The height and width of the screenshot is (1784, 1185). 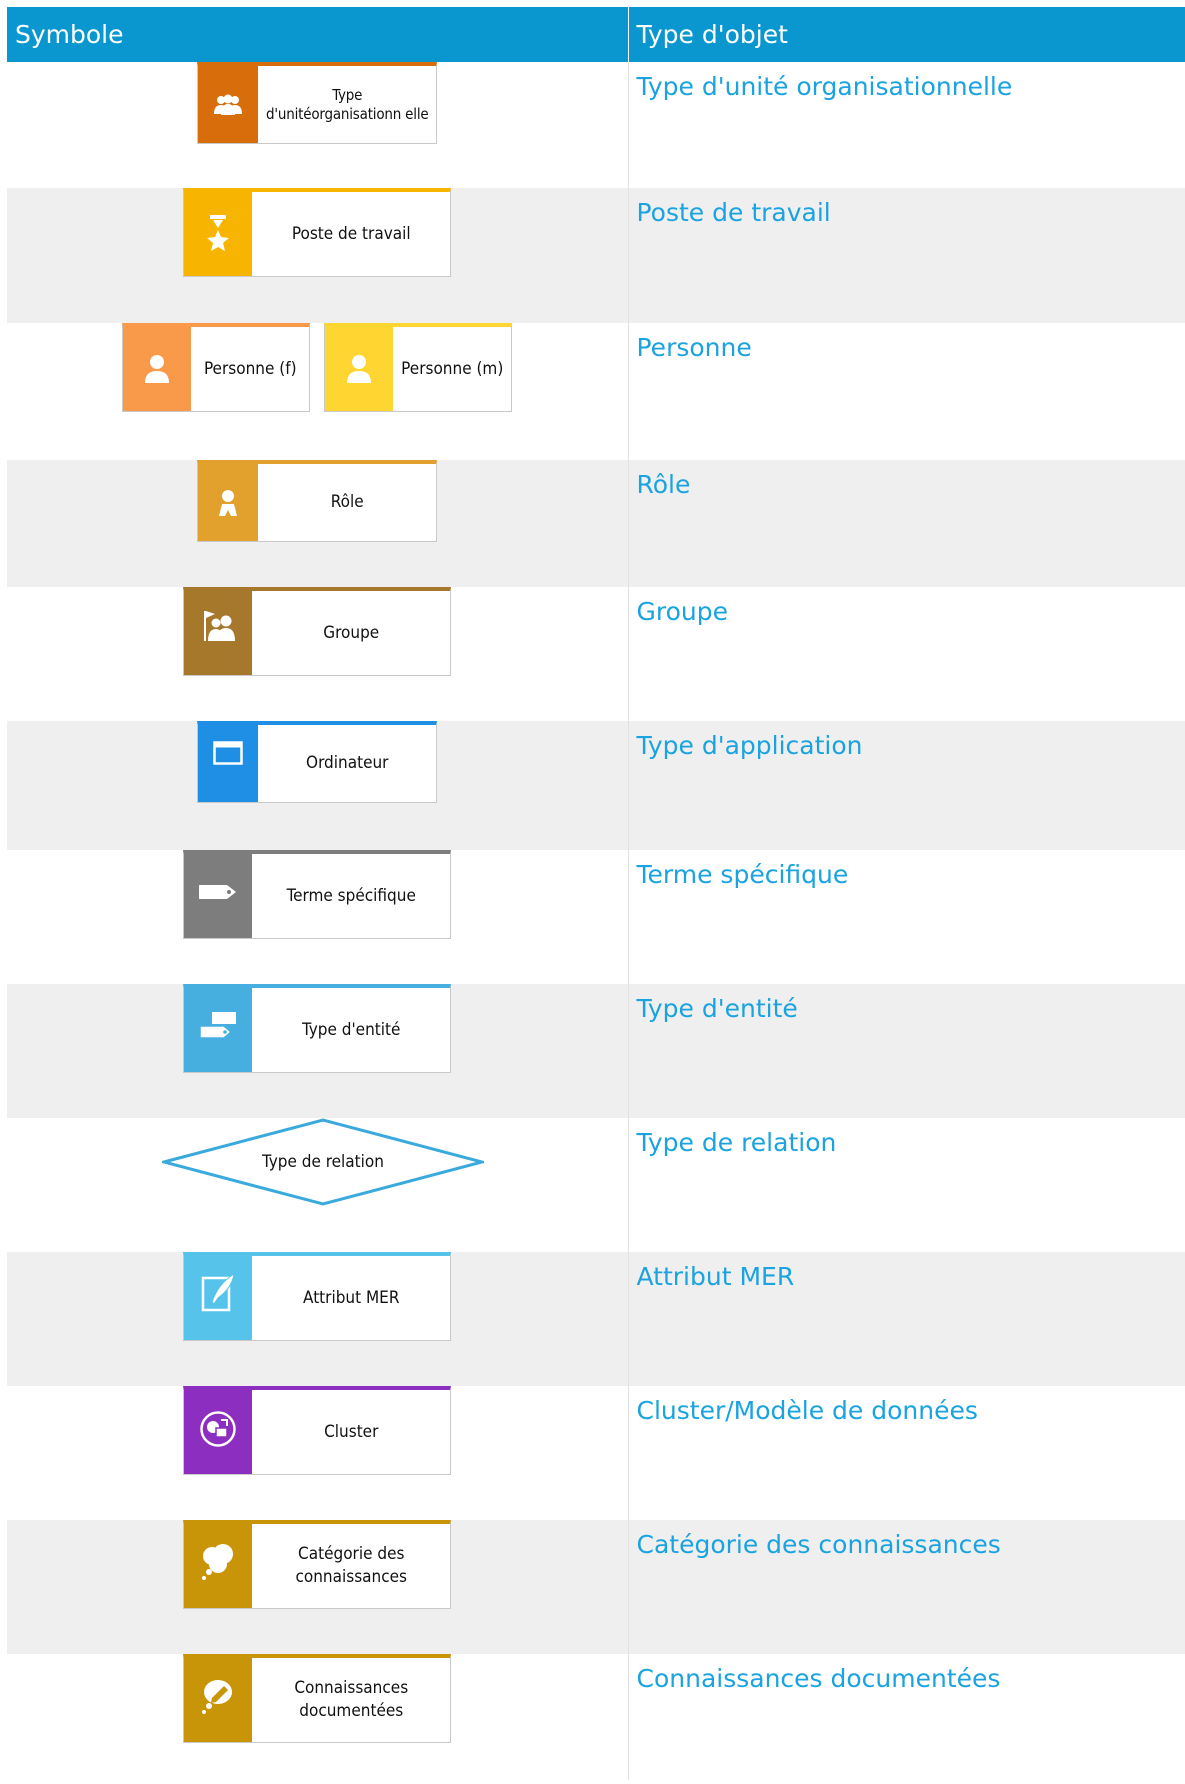 I want to click on table-row: Terme spécifique Terme spécifique, so click(x=596, y=917).